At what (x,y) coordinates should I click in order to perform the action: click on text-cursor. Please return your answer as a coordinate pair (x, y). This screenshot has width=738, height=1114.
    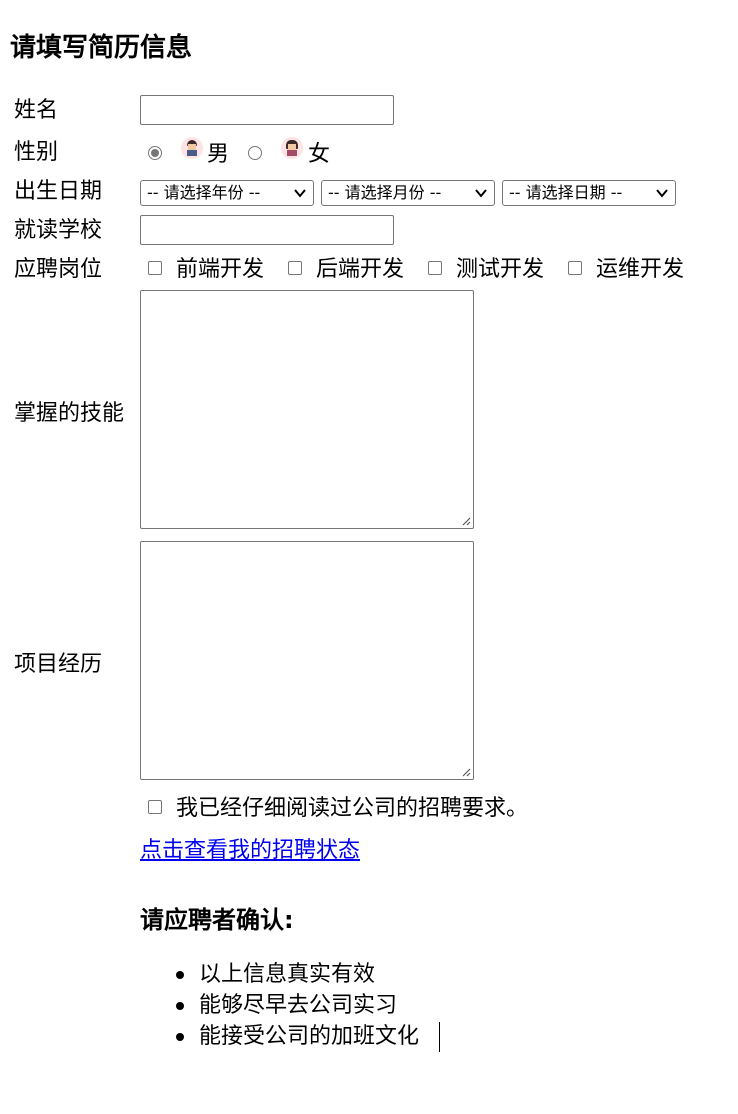
    Looking at the image, I should click on (439, 1037).